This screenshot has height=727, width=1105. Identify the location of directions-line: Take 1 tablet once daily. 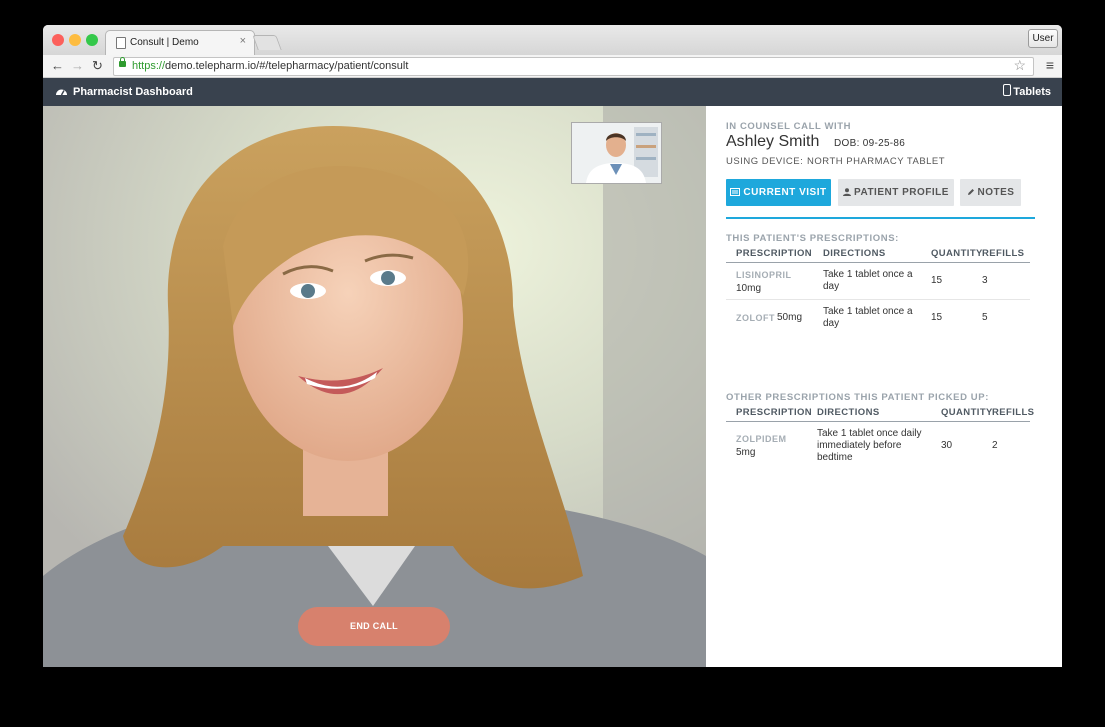
(869, 433).